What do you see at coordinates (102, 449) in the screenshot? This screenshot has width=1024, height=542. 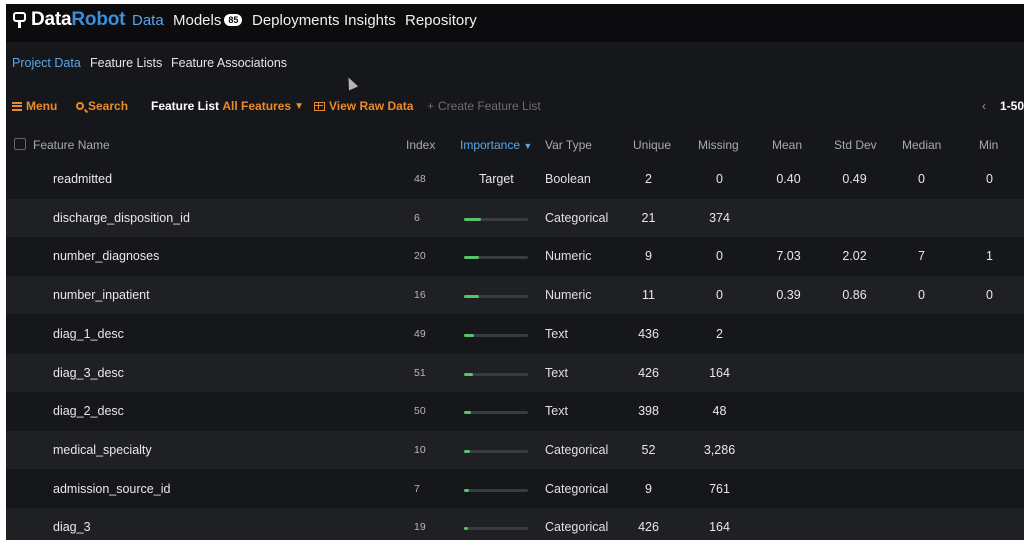 I see `feature-name-cell: medical_specialty` at bounding box center [102, 449].